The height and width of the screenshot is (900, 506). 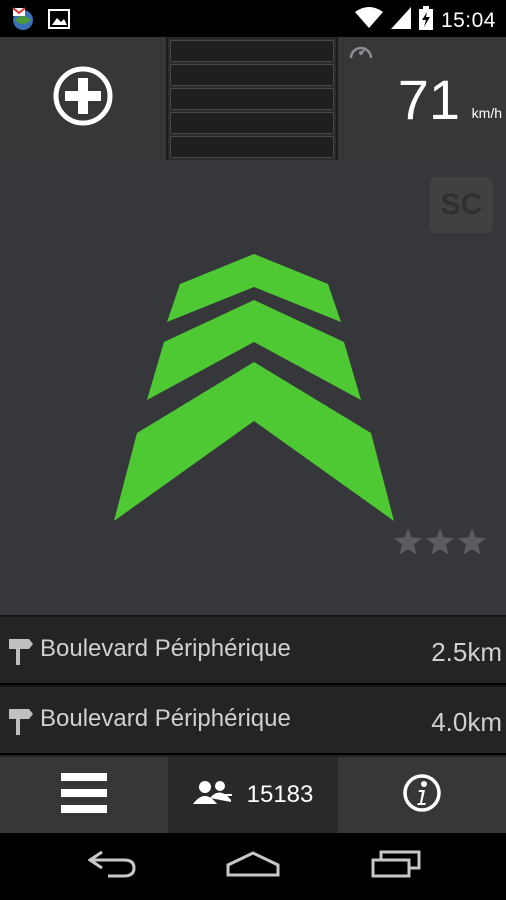 I want to click on back-icon, so click(x=111, y=866).